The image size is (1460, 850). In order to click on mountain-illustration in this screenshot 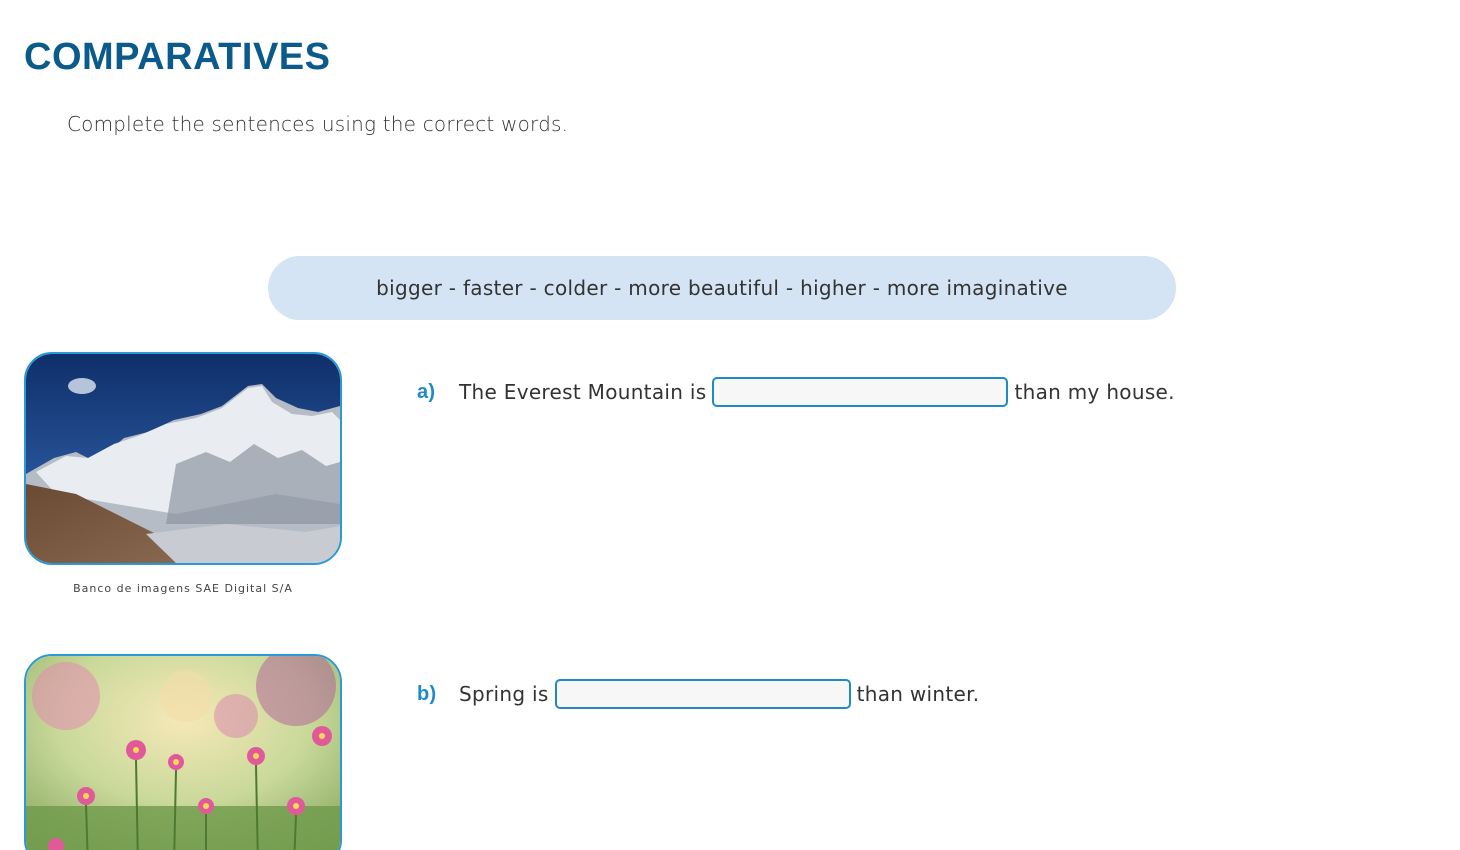, I will do `click(183, 458)`.